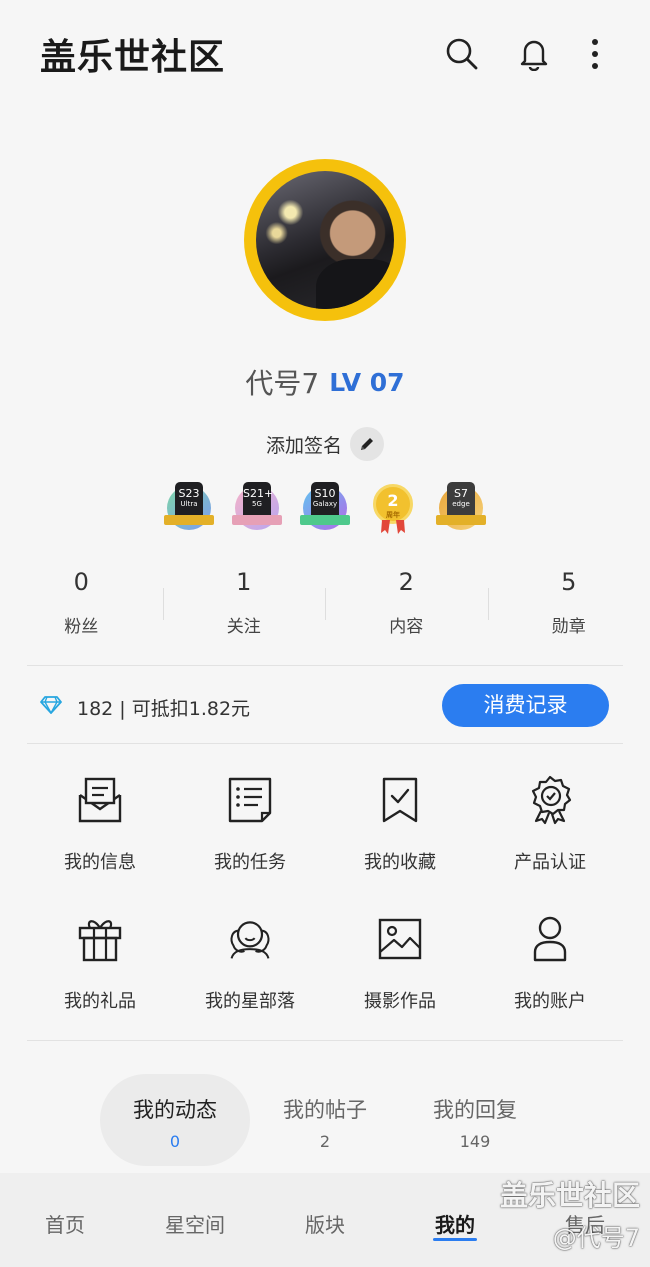 The width and height of the screenshot is (650, 1267). Describe the element at coordinates (100, 939) in the screenshot. I see `gift-icon` at that location.